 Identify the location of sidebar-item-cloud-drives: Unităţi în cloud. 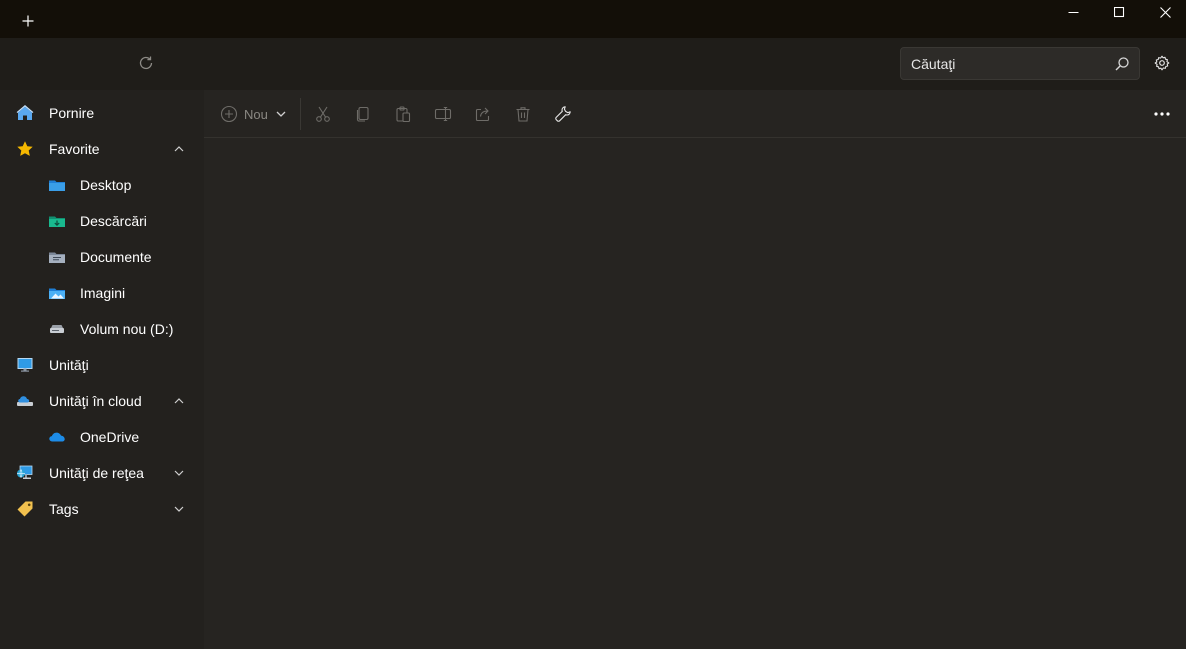
(102, 401).